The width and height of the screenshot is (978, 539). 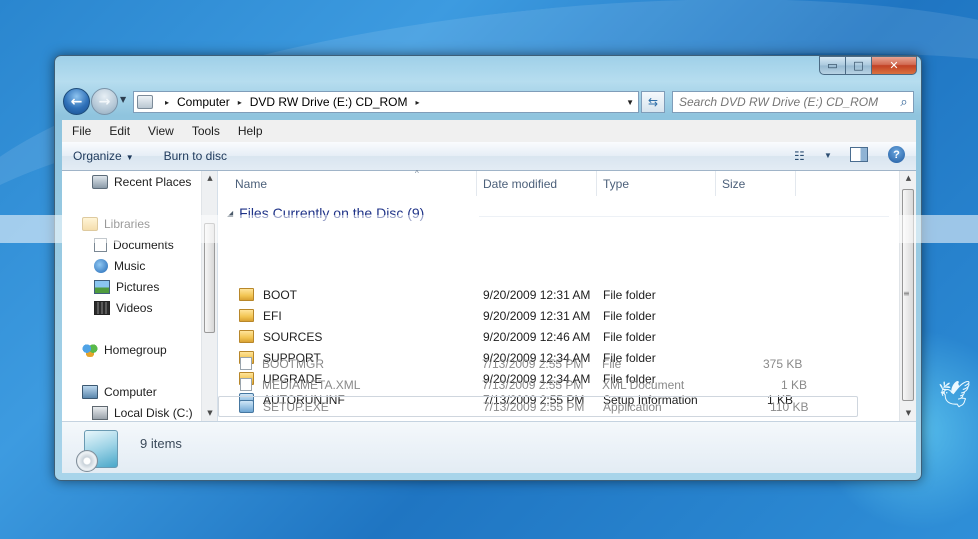 I want to click on group-header: ◢ Files Currently on the Disc (9), so click(x=325, y=213).